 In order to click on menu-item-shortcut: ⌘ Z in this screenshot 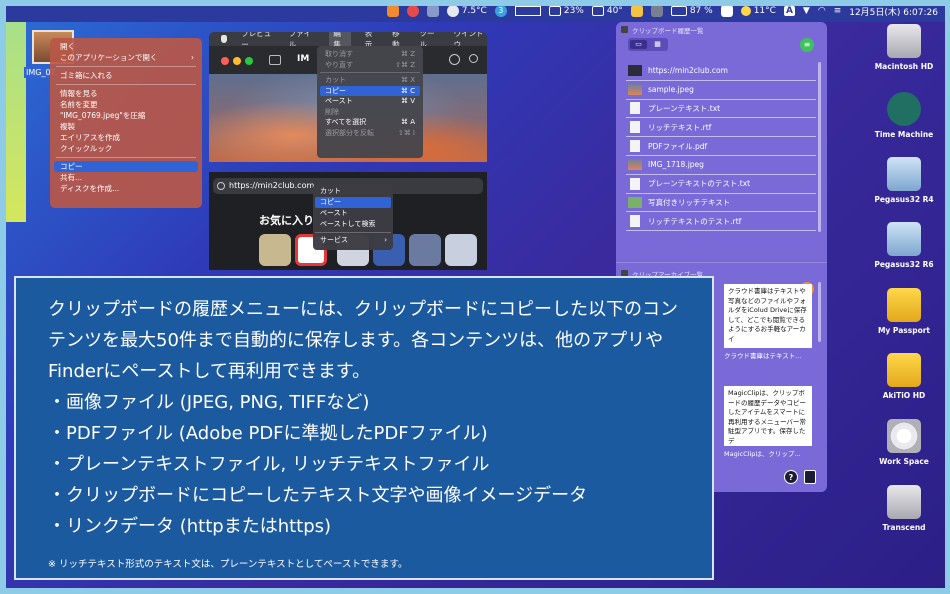, I will do `click(407, 54)`.